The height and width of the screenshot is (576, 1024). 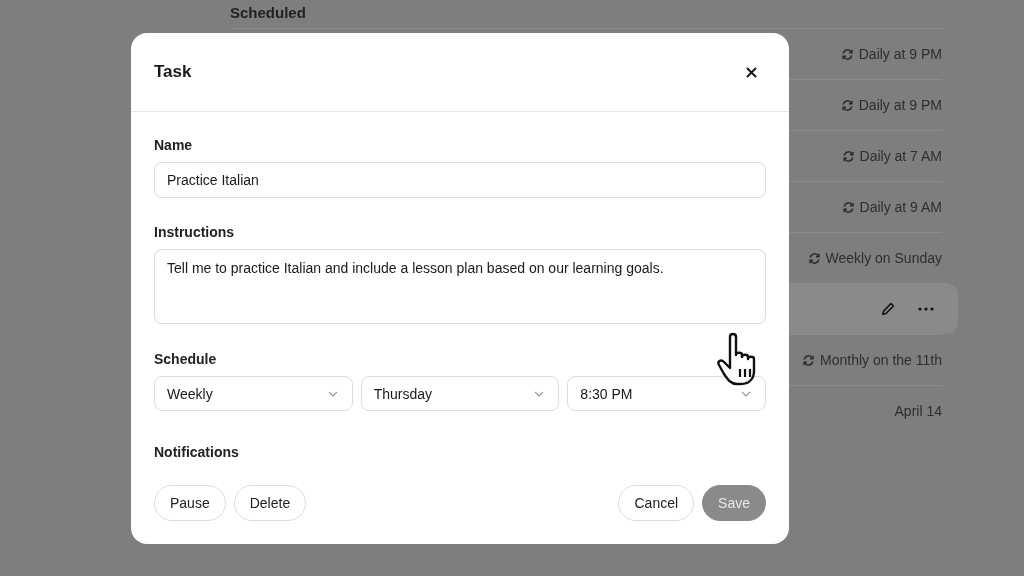 I want to click on schedule-text: Weekly on Sunday, so click(x=883, y=258).